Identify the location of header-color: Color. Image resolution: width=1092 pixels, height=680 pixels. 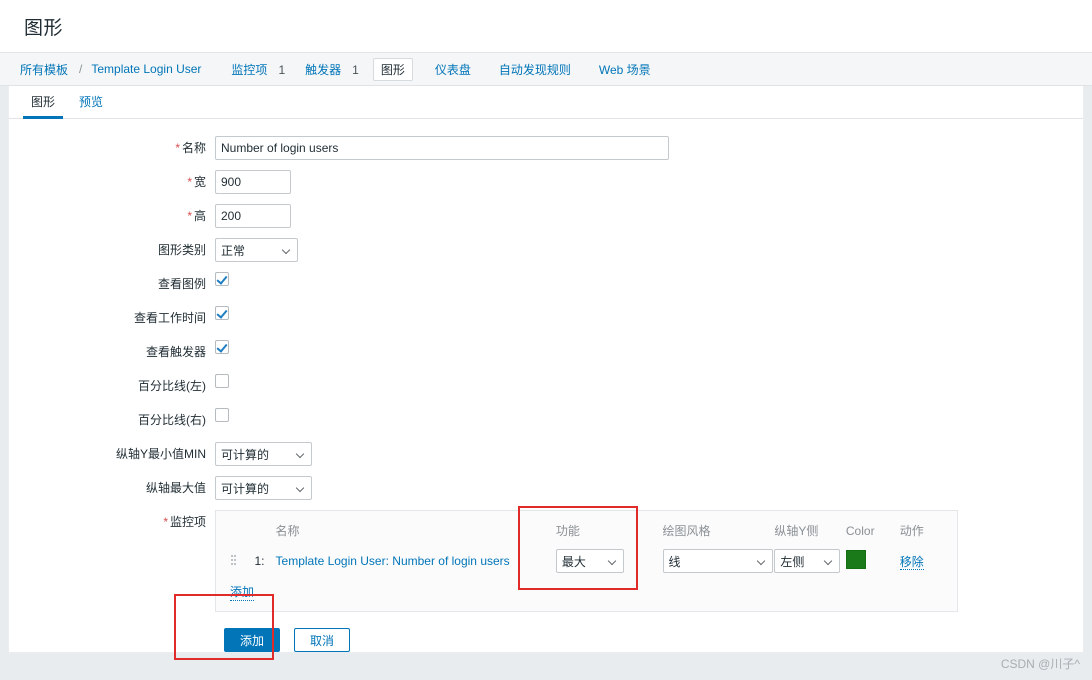
(860, 530).